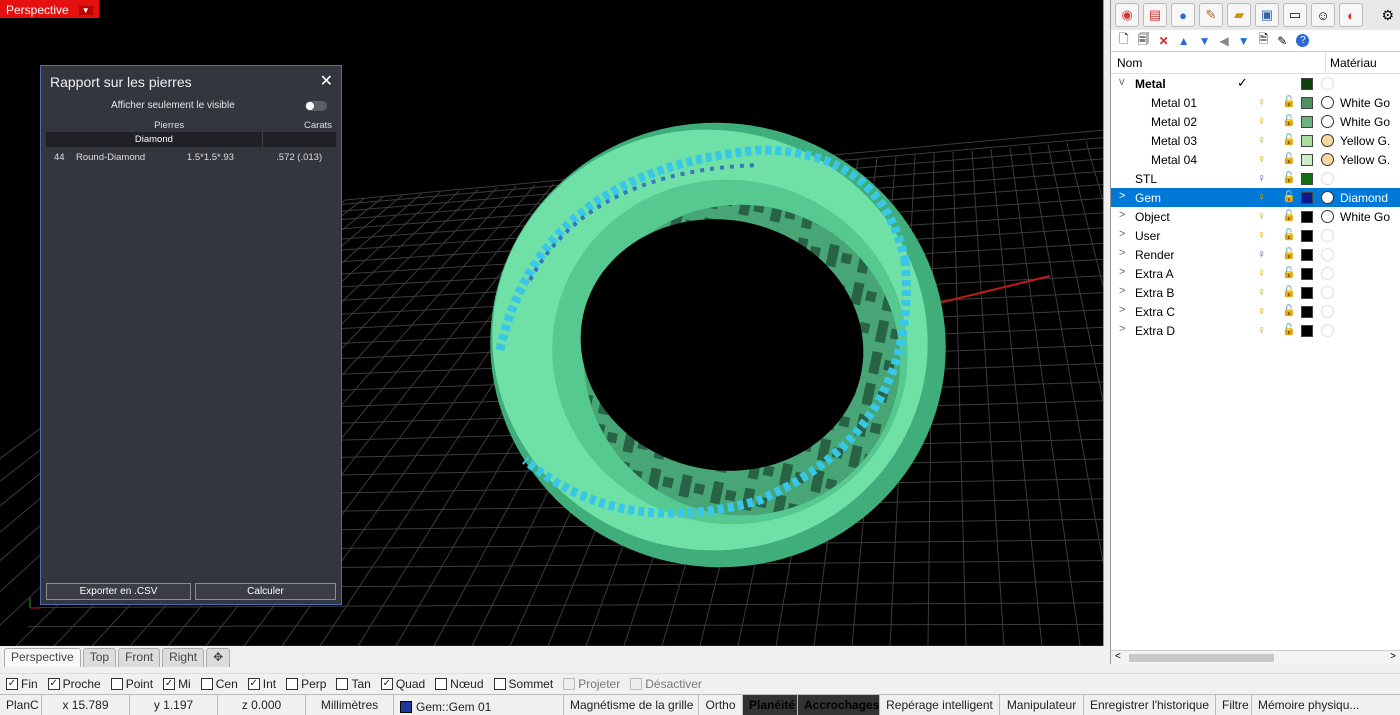 Image resolution: width=1400 pixels, height=715 pixels. What do you see at coordinates (479, 705) in the screenshot?
I see `current-layer: Gem::Gem 01` at bounding box center [479, 705].